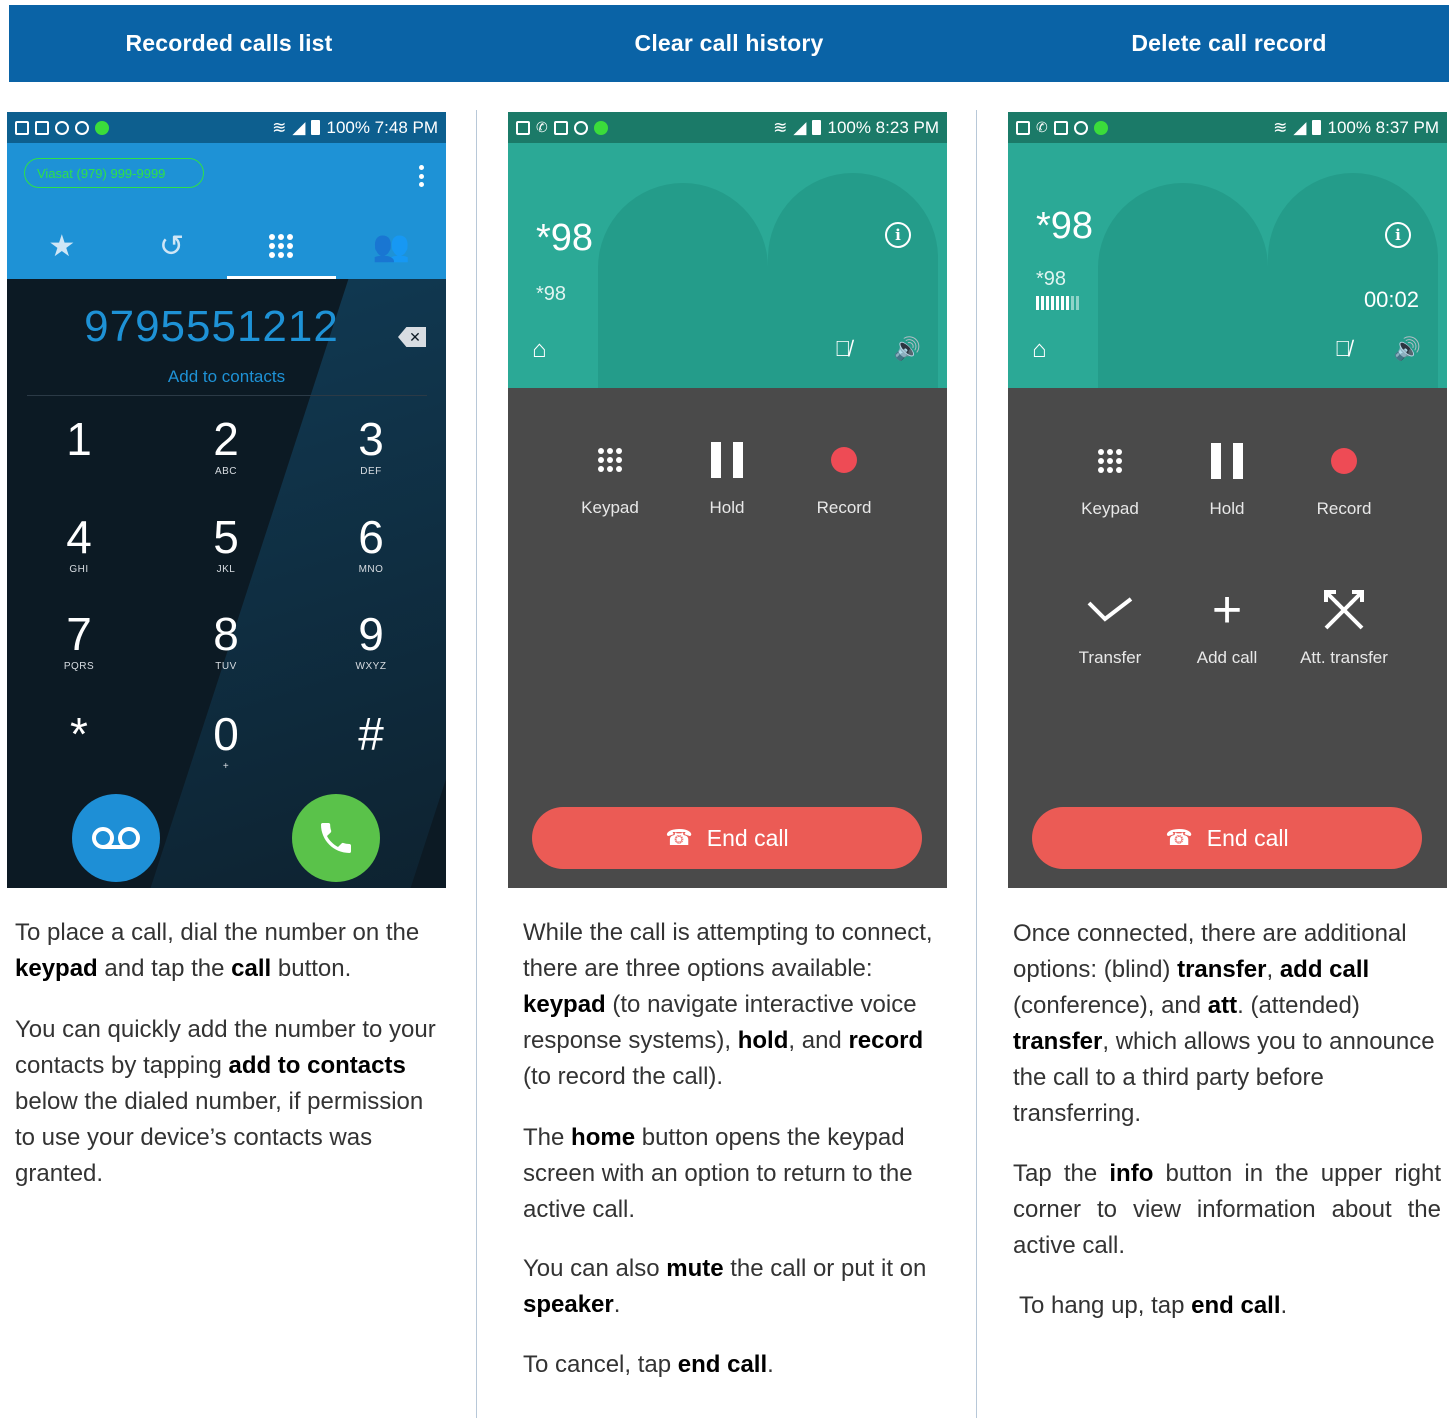 The width and height of the screenshot is (1453, 1418). What do you see at coordinates (371, 652) in the screenshot?
I see `key-9: 9 WXYZ` at bounding box center [371, 652].